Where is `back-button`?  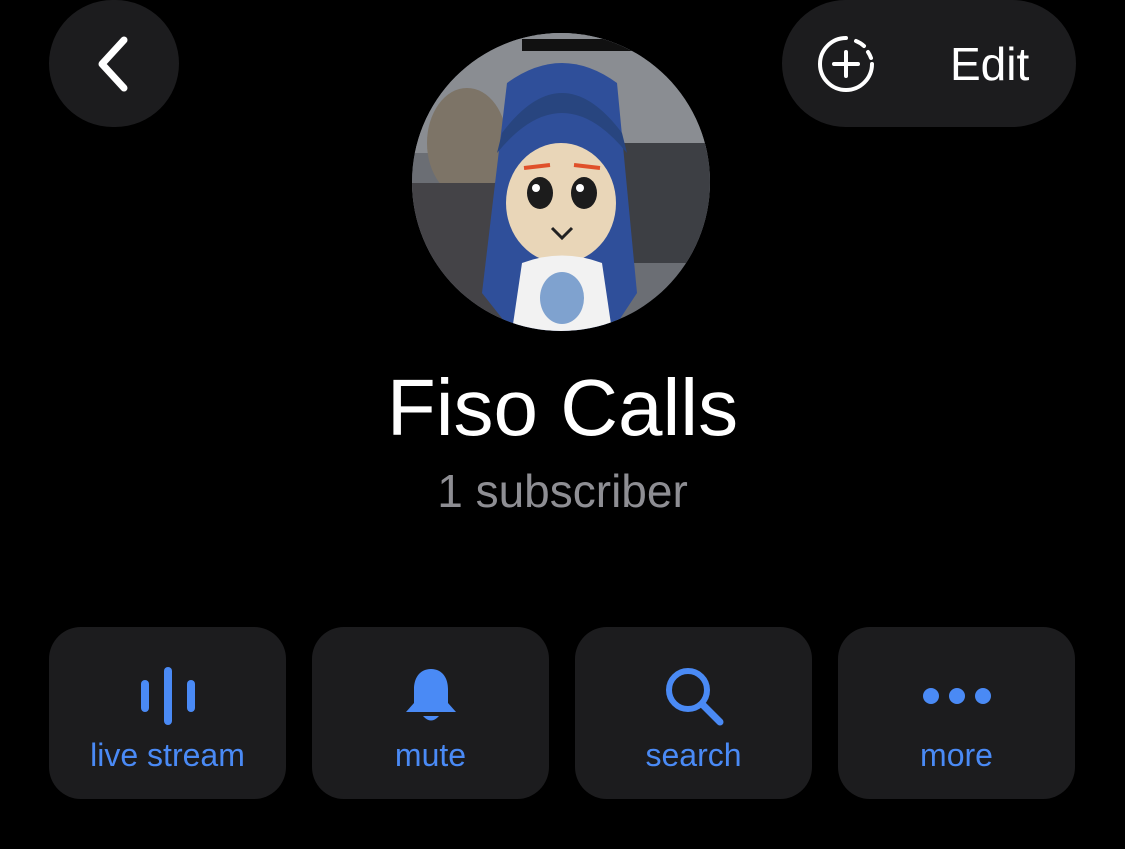
back-button is located at coordinates (114, 63).